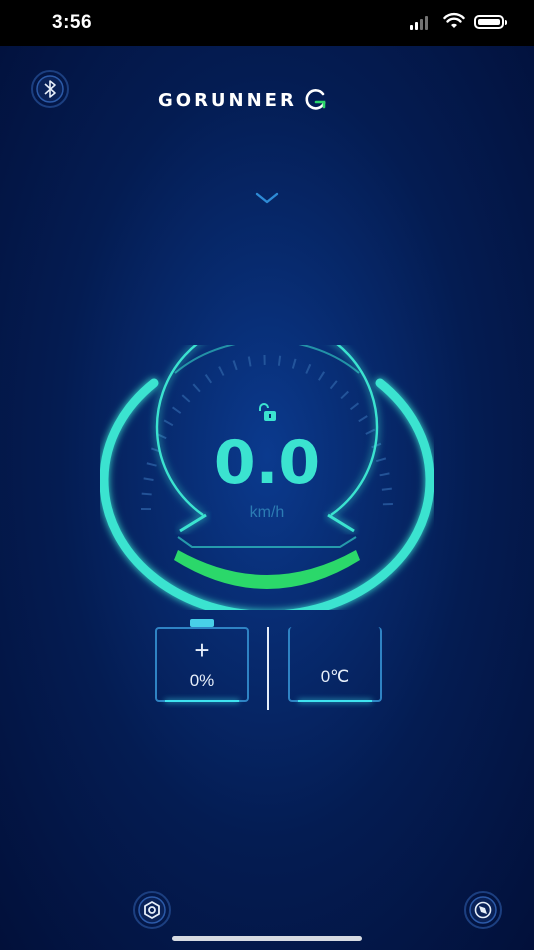 This screenshot has width=534, height=950. What do you see at coordinates (267, 463) in the screenshot?
I see `speed-value: 0.0` at bounding box center [267, 463].